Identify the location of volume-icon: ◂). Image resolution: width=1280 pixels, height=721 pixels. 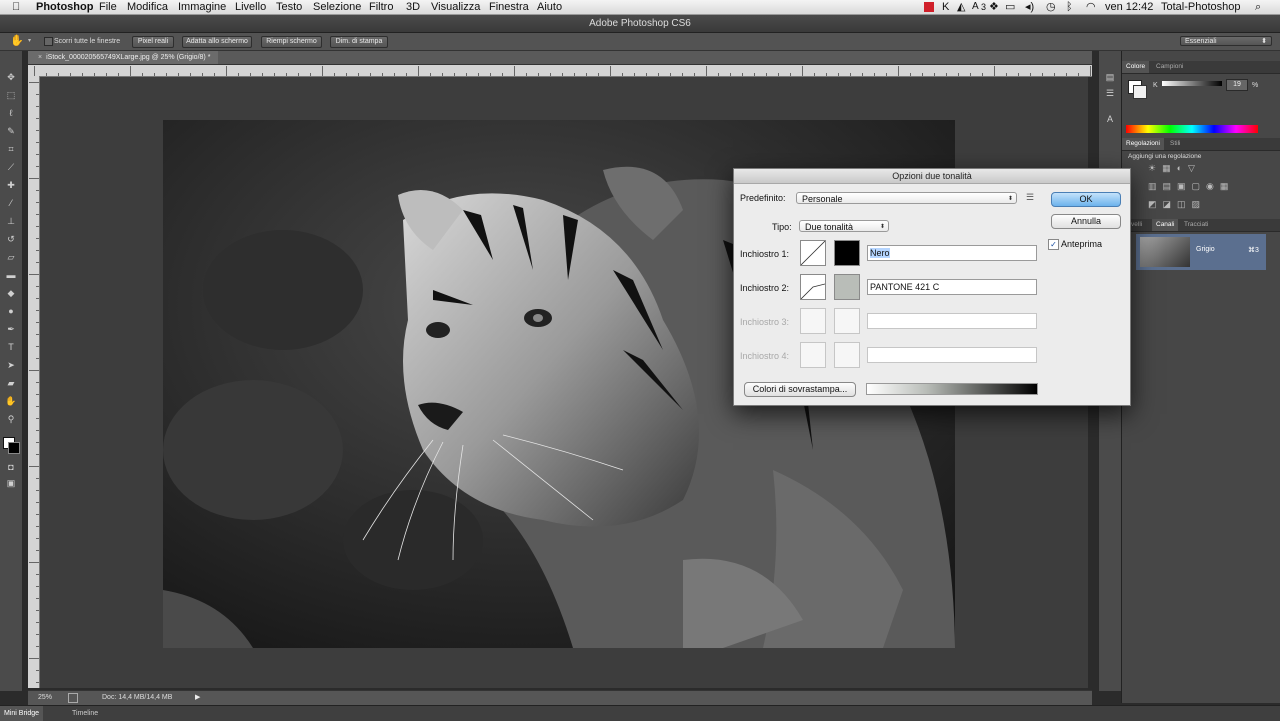
(1029, 7).